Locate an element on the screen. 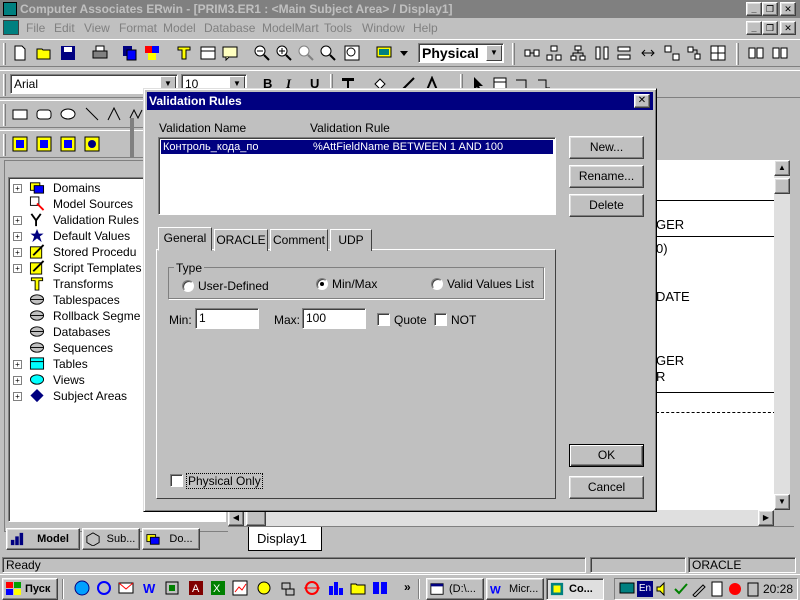 The height and width of the screenshot is (600, 800). doc-restore-button: ❐ is located at coordinates (770, 28).